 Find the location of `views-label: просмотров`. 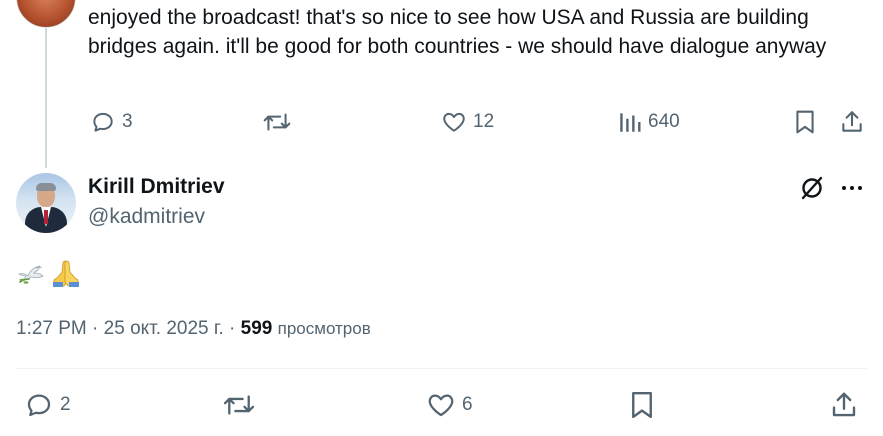

views-label: просмотров is located at coordinates (324, 328).